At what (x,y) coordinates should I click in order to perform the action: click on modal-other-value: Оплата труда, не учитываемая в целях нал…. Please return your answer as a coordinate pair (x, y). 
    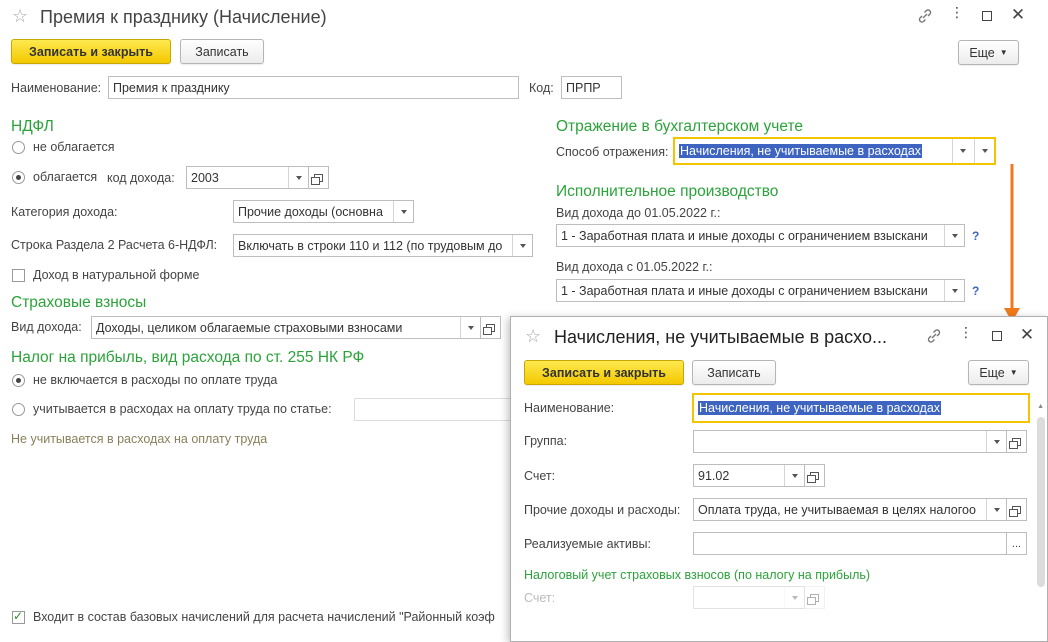
    Looking at the image, I should click on (837, 509).